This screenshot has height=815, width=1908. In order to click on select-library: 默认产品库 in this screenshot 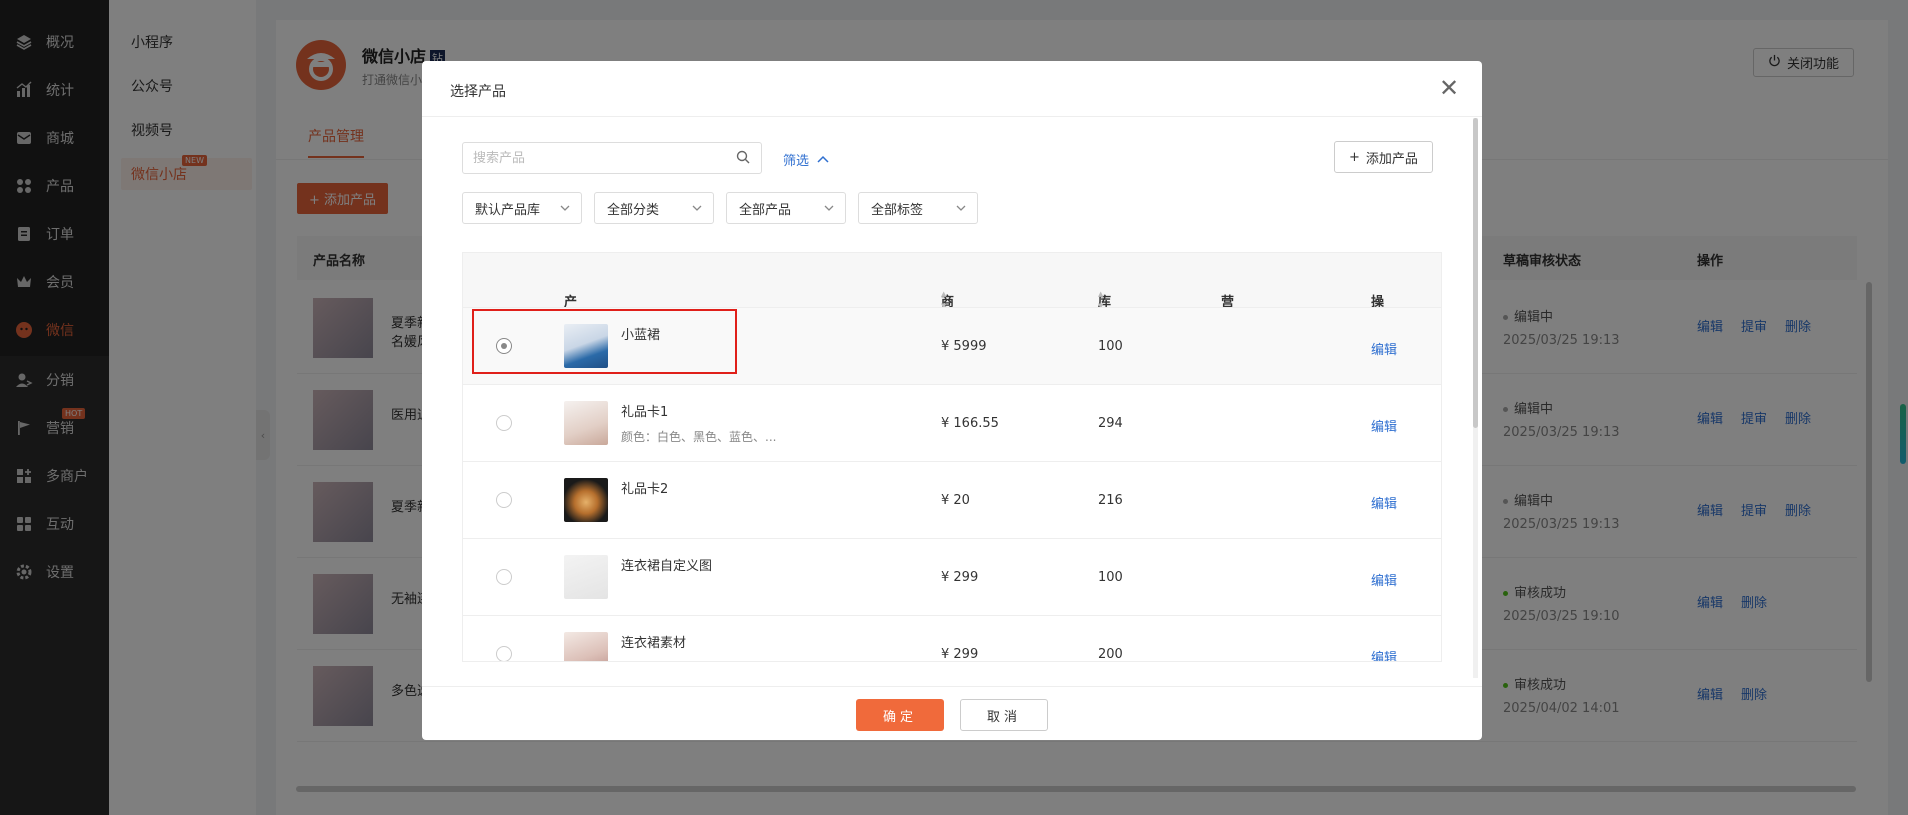, I will do `click(522, 208)`.